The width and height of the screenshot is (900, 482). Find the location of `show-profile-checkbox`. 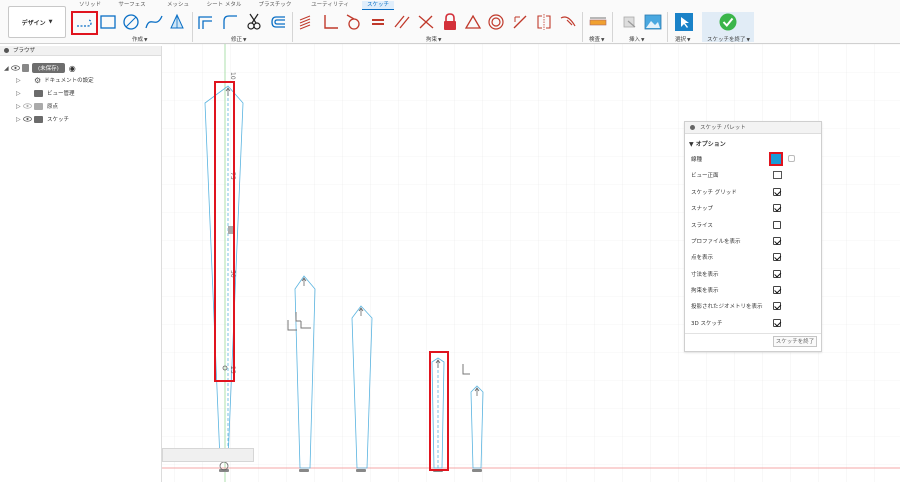

show-profile-checkbox is located at coordinates (777, 241).